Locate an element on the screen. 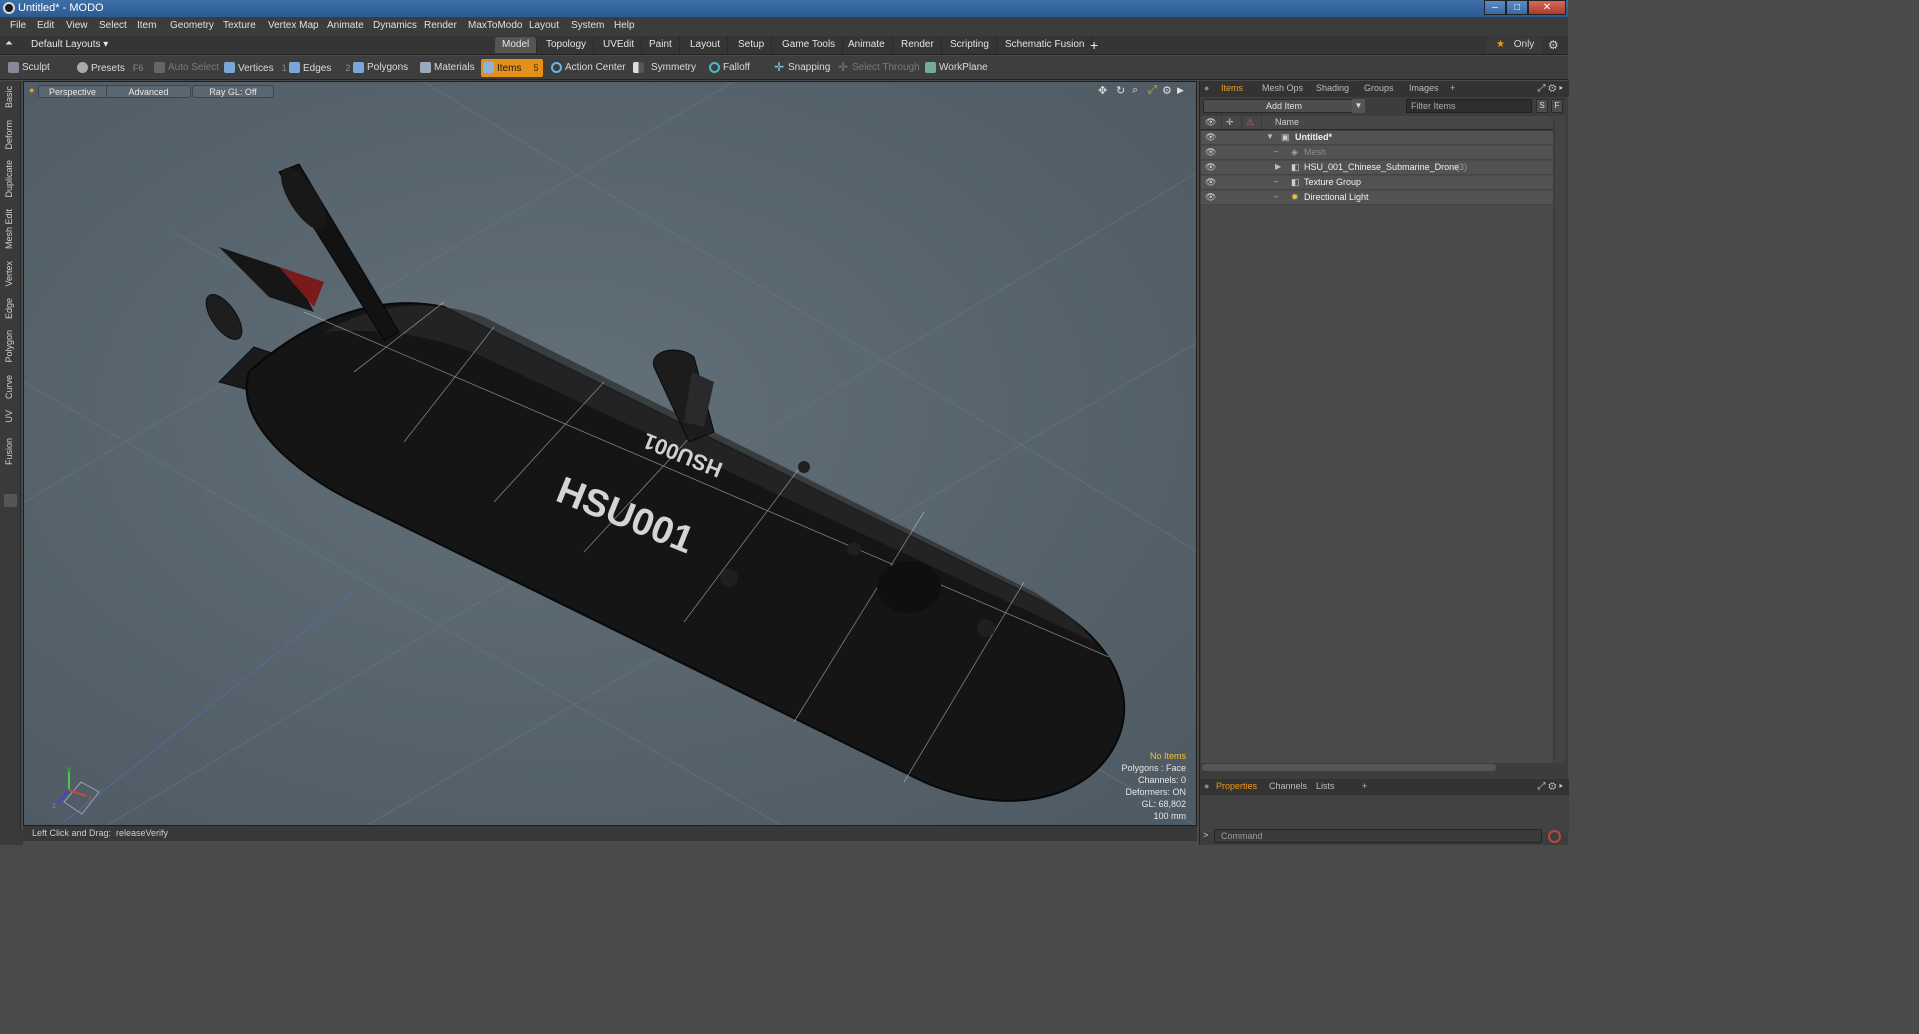  tab-properties: Properties is located at coordinates (1236, 786).